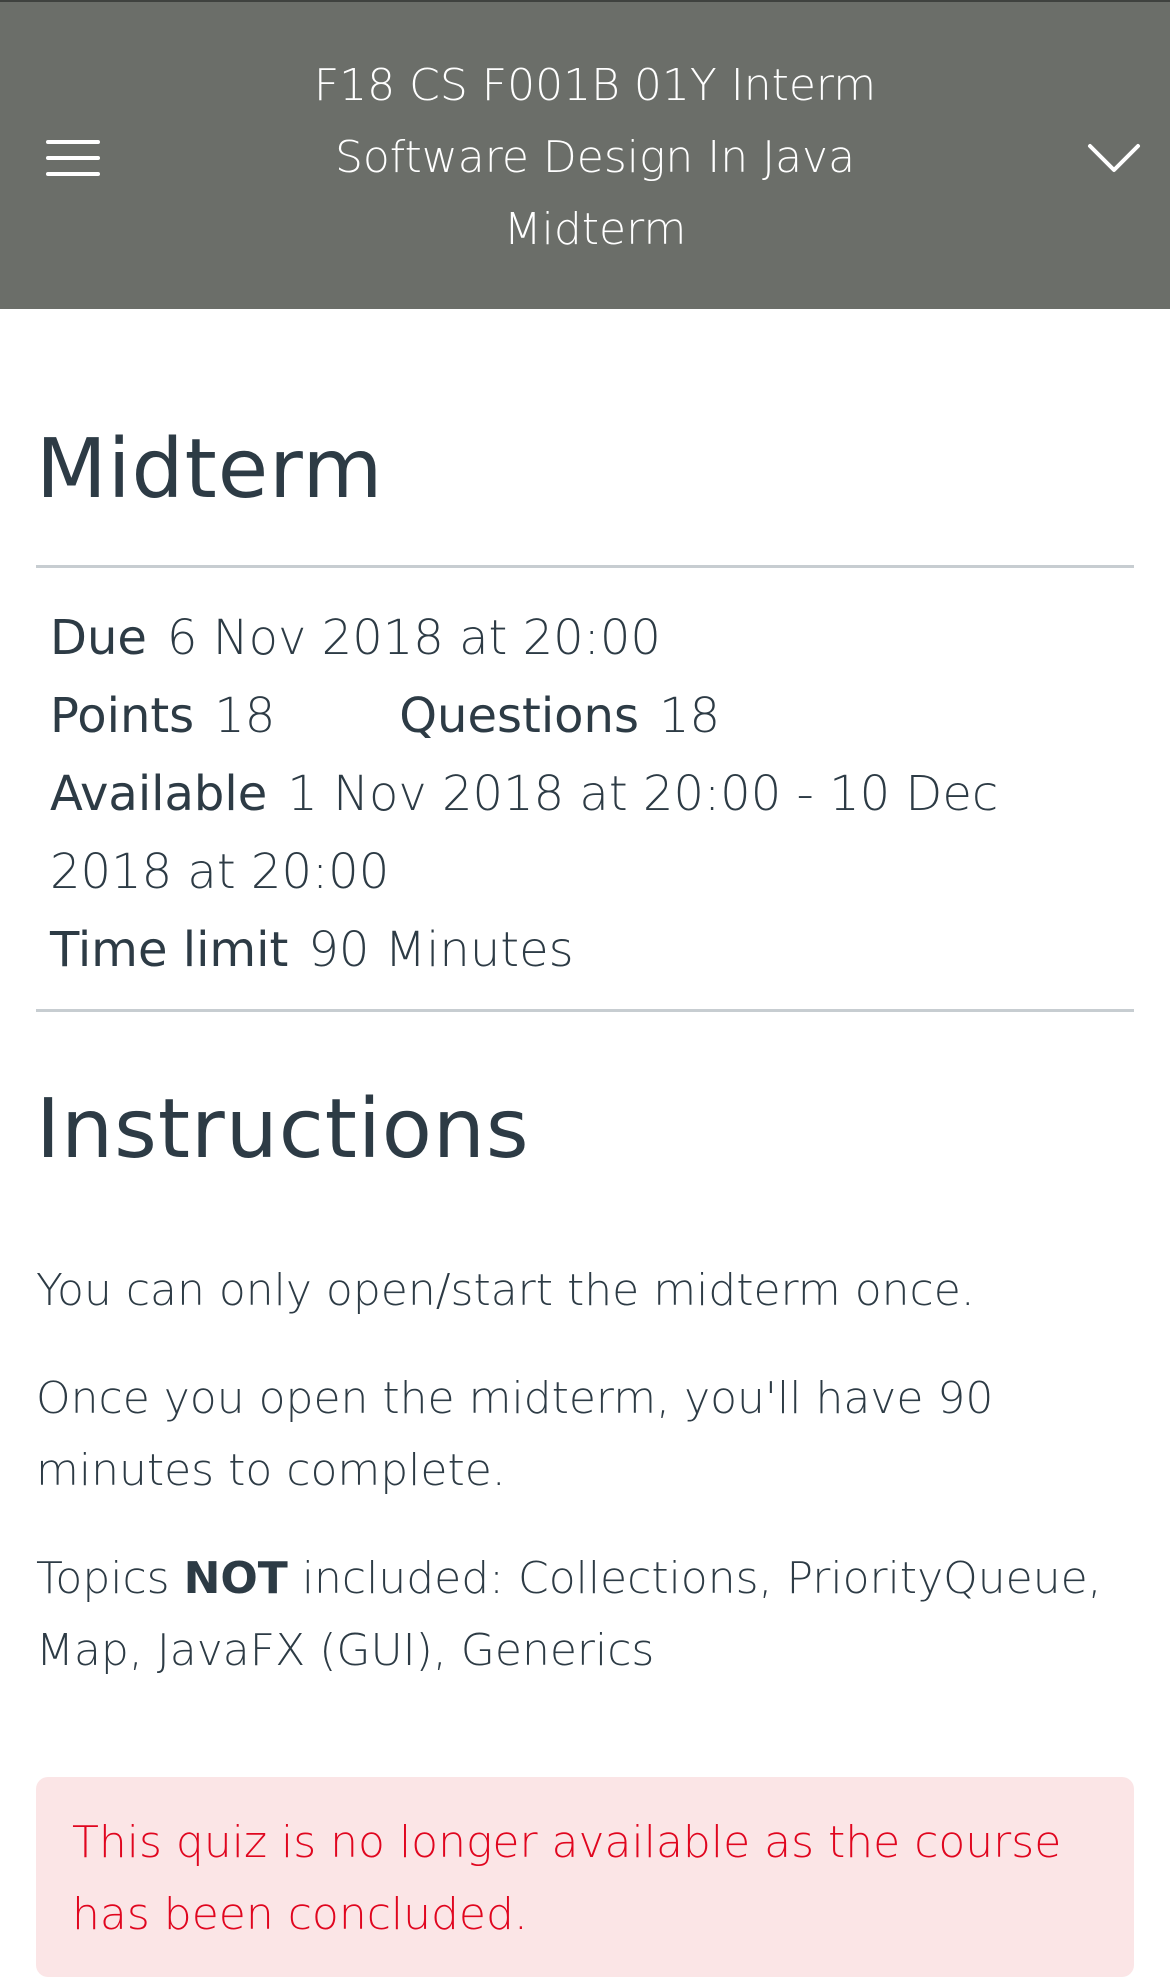 This screenshot has width=1170, height=1977. I want to click on chevron-down-icon, so click(1114, 158).